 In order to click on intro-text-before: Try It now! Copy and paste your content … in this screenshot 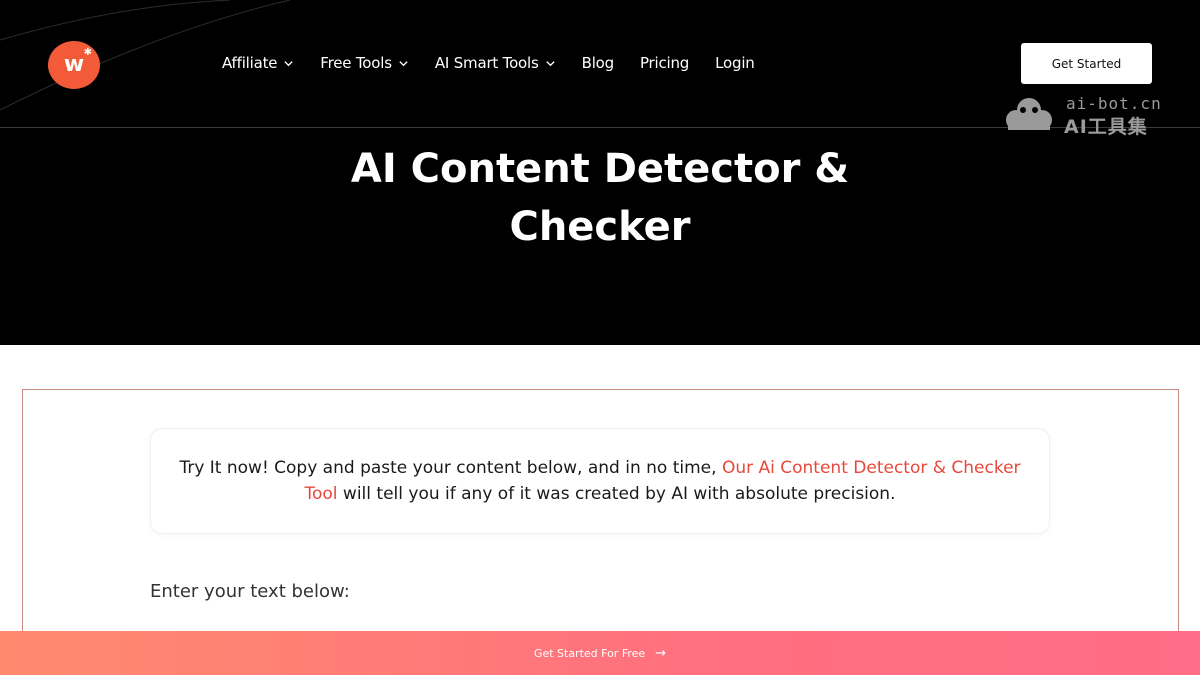, I will do `click(450, 468)`.